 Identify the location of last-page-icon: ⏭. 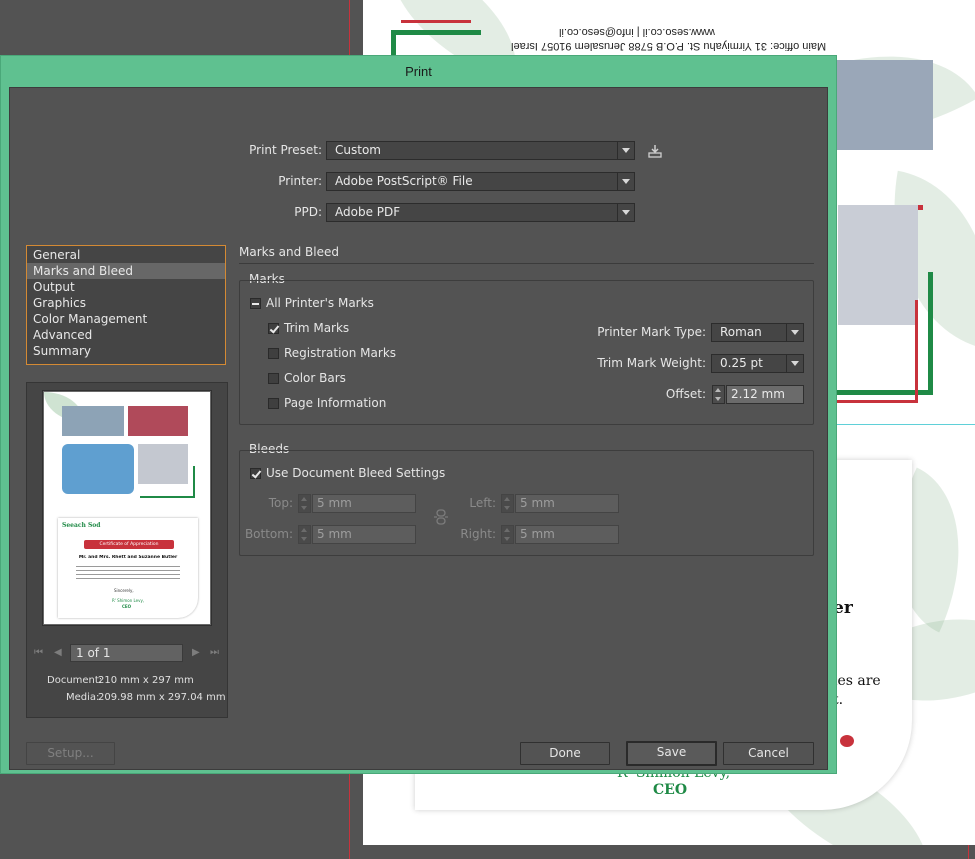
(214, 652).